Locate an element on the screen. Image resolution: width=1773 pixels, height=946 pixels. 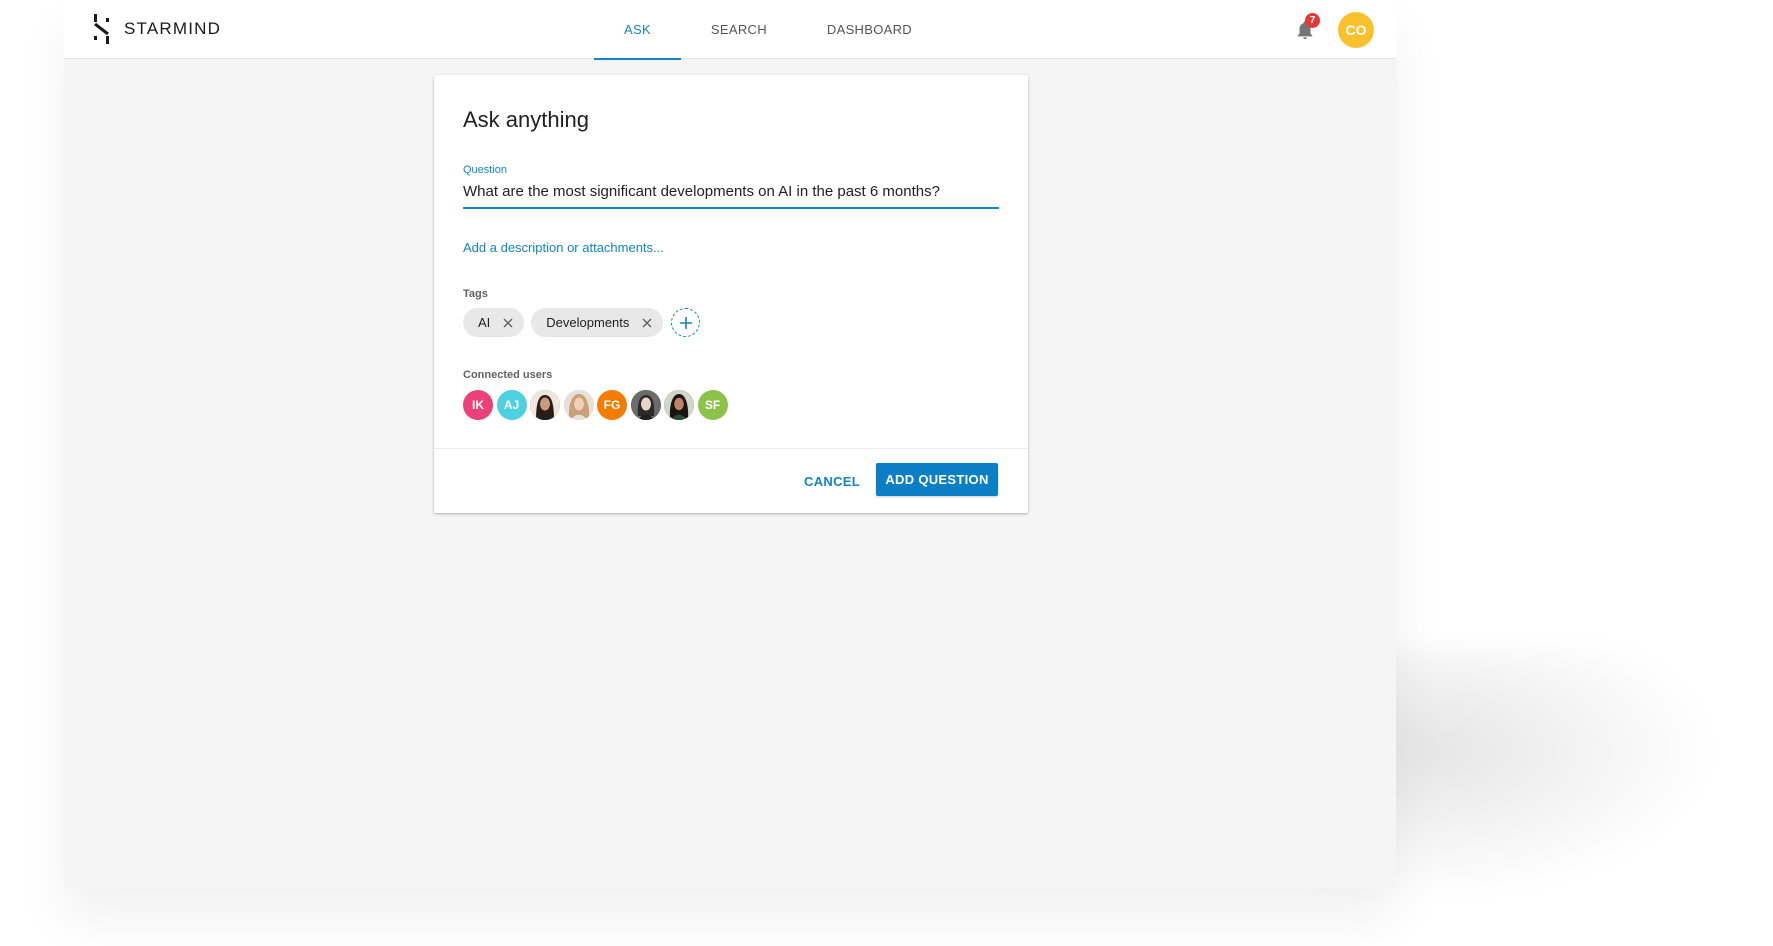
dialog-title: Ask anything is located at coordinates (526, 119).